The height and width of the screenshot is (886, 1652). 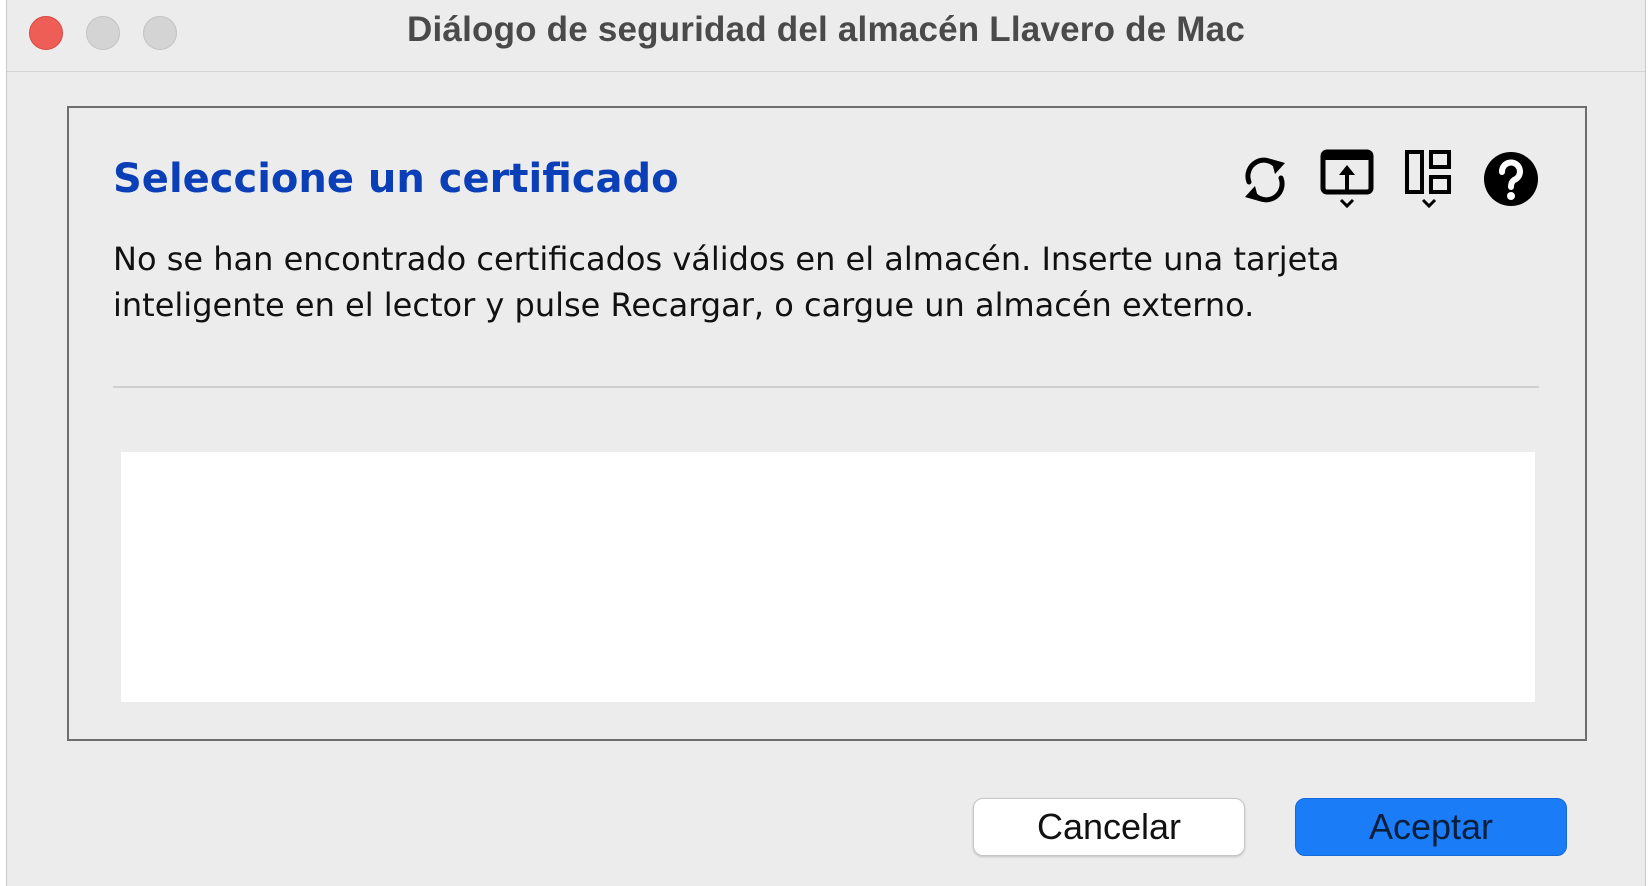 What do you see at coordinates (1109, 827) in the screenshot?
I see `cancel-button: Cancelar` at bounding box center [1109, 827].